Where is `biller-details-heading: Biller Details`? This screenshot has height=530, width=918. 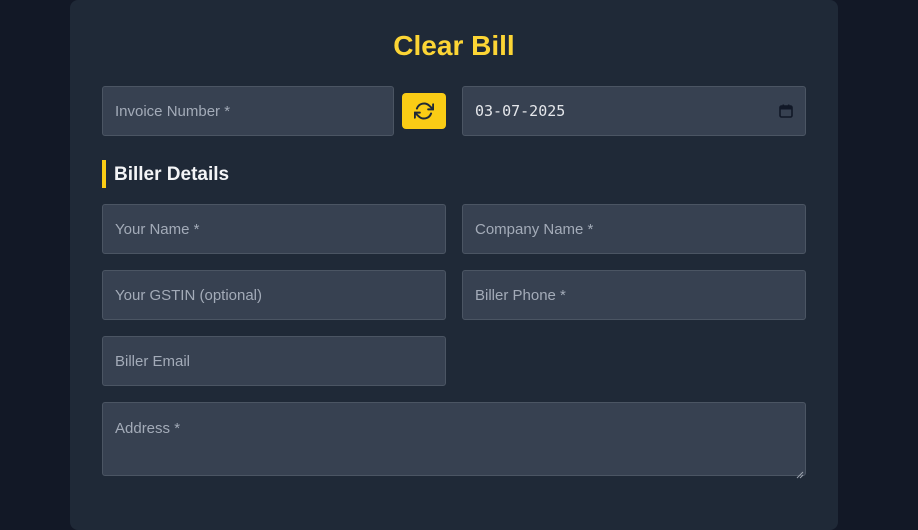
biller-details-heading: Biller Details is located at coordinates (165, 174).